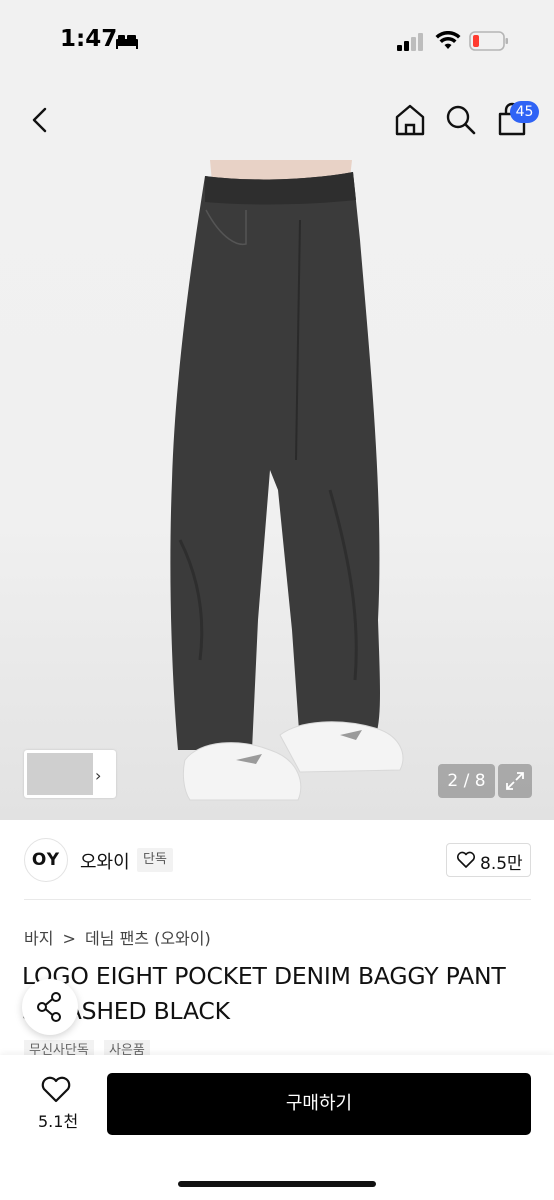 The height and width of the screenshot is (1200, 554). Describe the element at coordinates (58, 1121) in the screenshot. I see `wishlist-count: 5.1천` at that location.